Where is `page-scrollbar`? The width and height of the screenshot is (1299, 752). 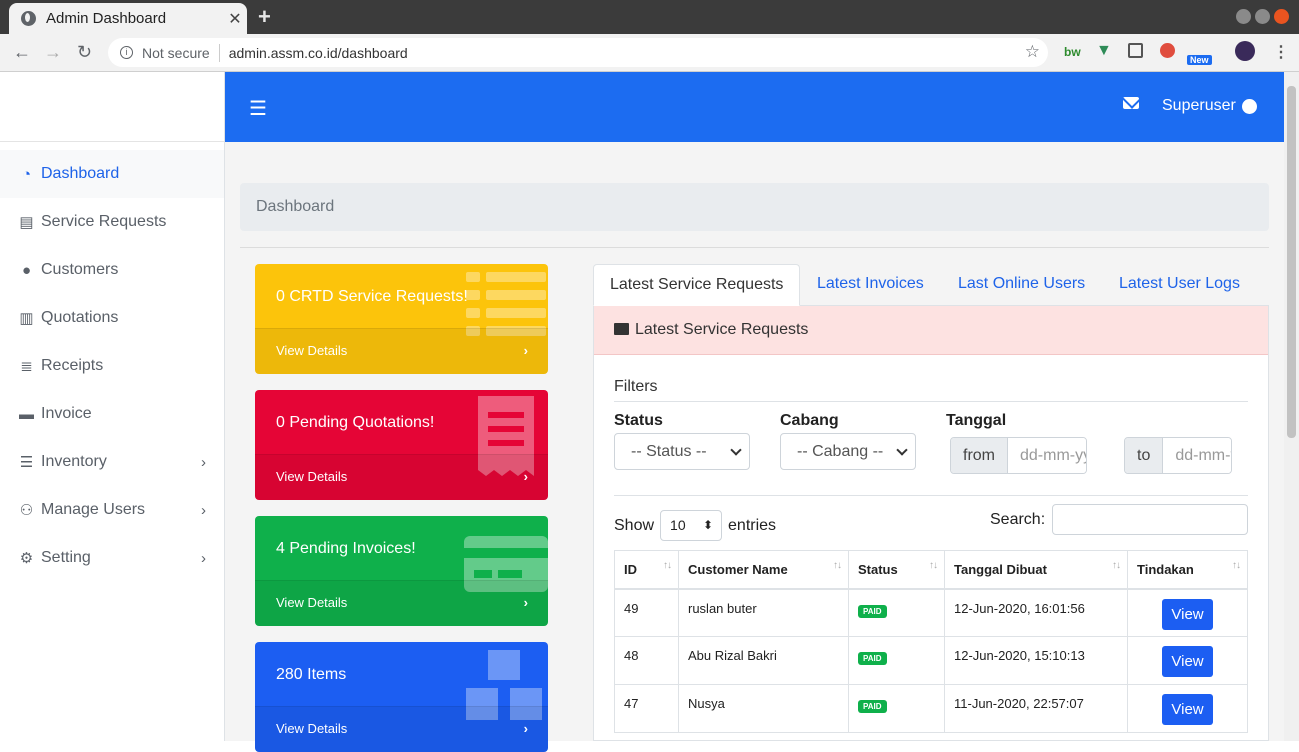
page-scrollbar is located at coordinates (1291, 406).